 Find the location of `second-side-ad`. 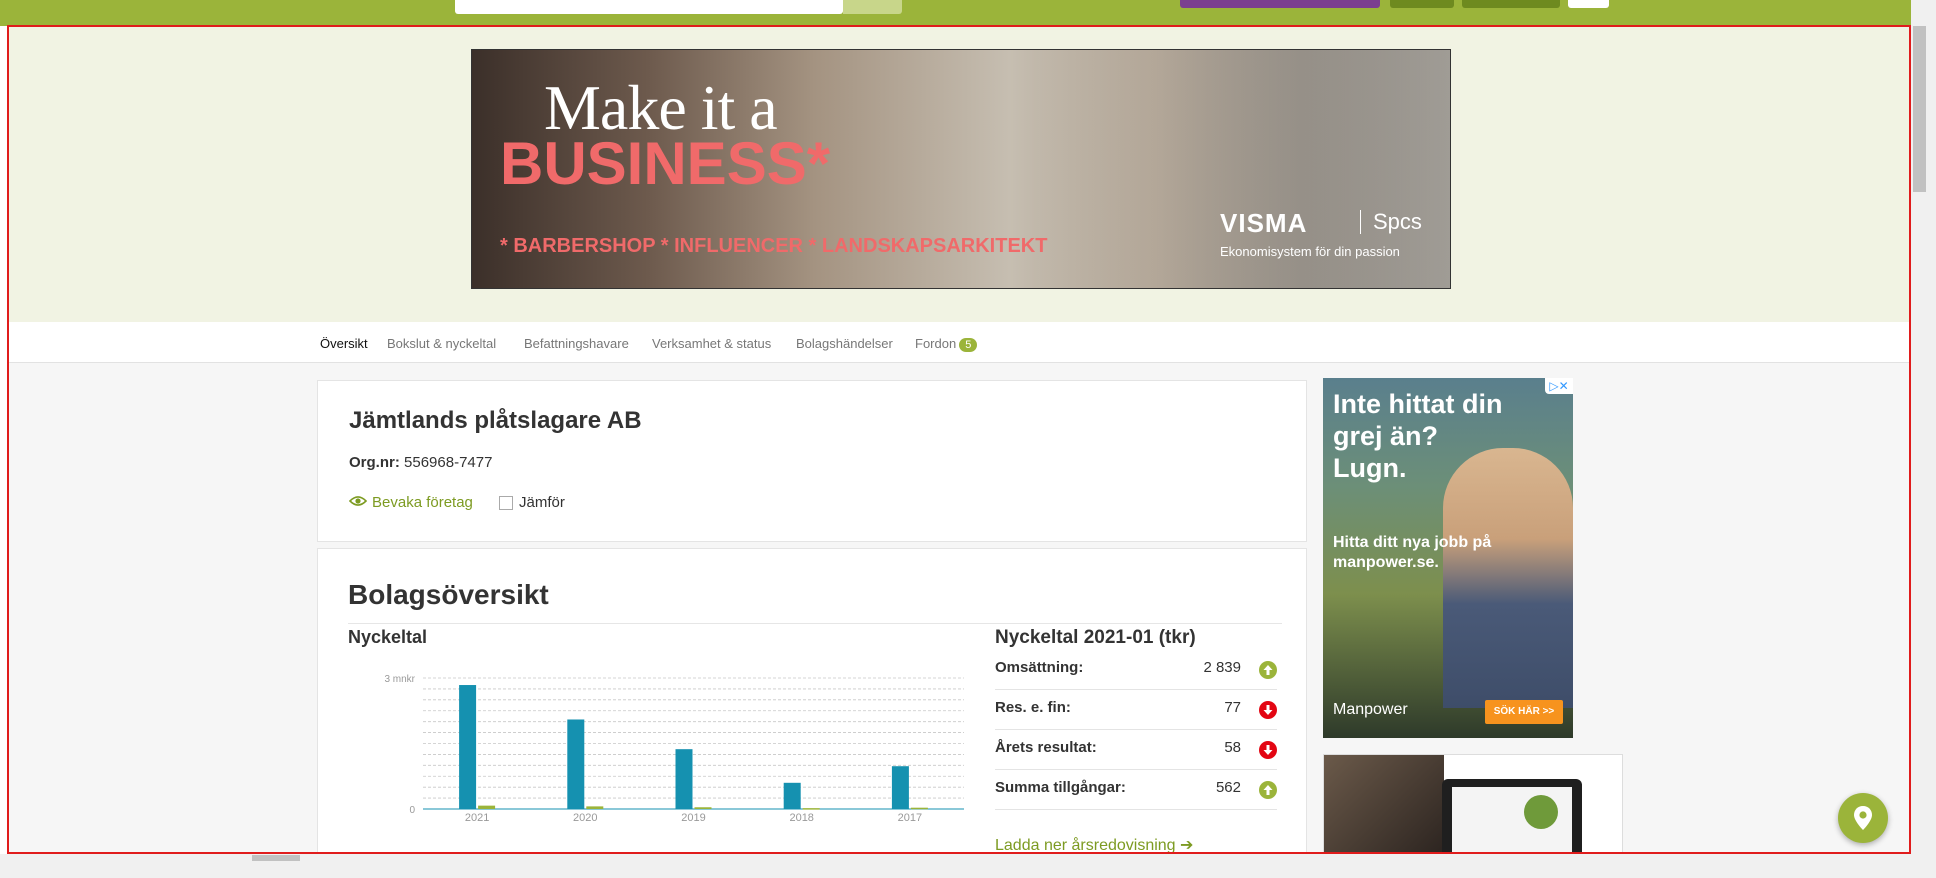

second-side-ad is located at coordinates (1473, 803).